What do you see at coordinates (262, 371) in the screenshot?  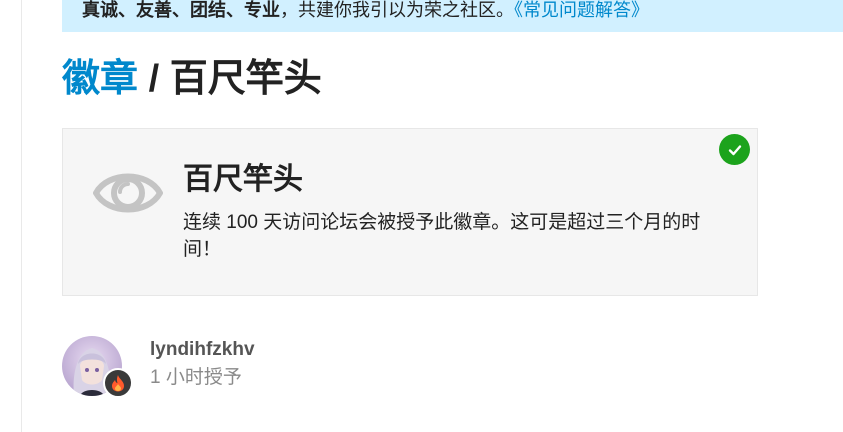 I see `badge-grant-item: lyndihfzkhv 1 小时授予` at bounding box center [262, 371].